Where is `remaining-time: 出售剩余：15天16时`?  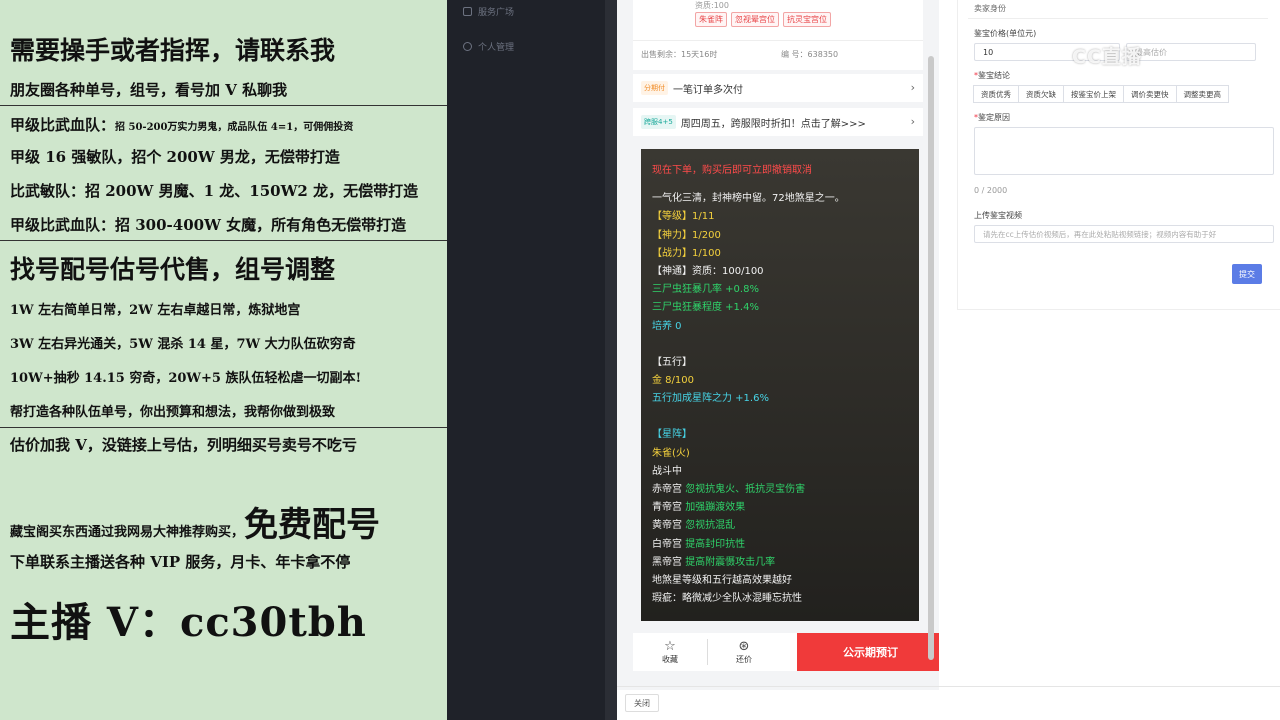
remaining-time: 出售剩余：15天16时 is located at coordinates (711, 54).